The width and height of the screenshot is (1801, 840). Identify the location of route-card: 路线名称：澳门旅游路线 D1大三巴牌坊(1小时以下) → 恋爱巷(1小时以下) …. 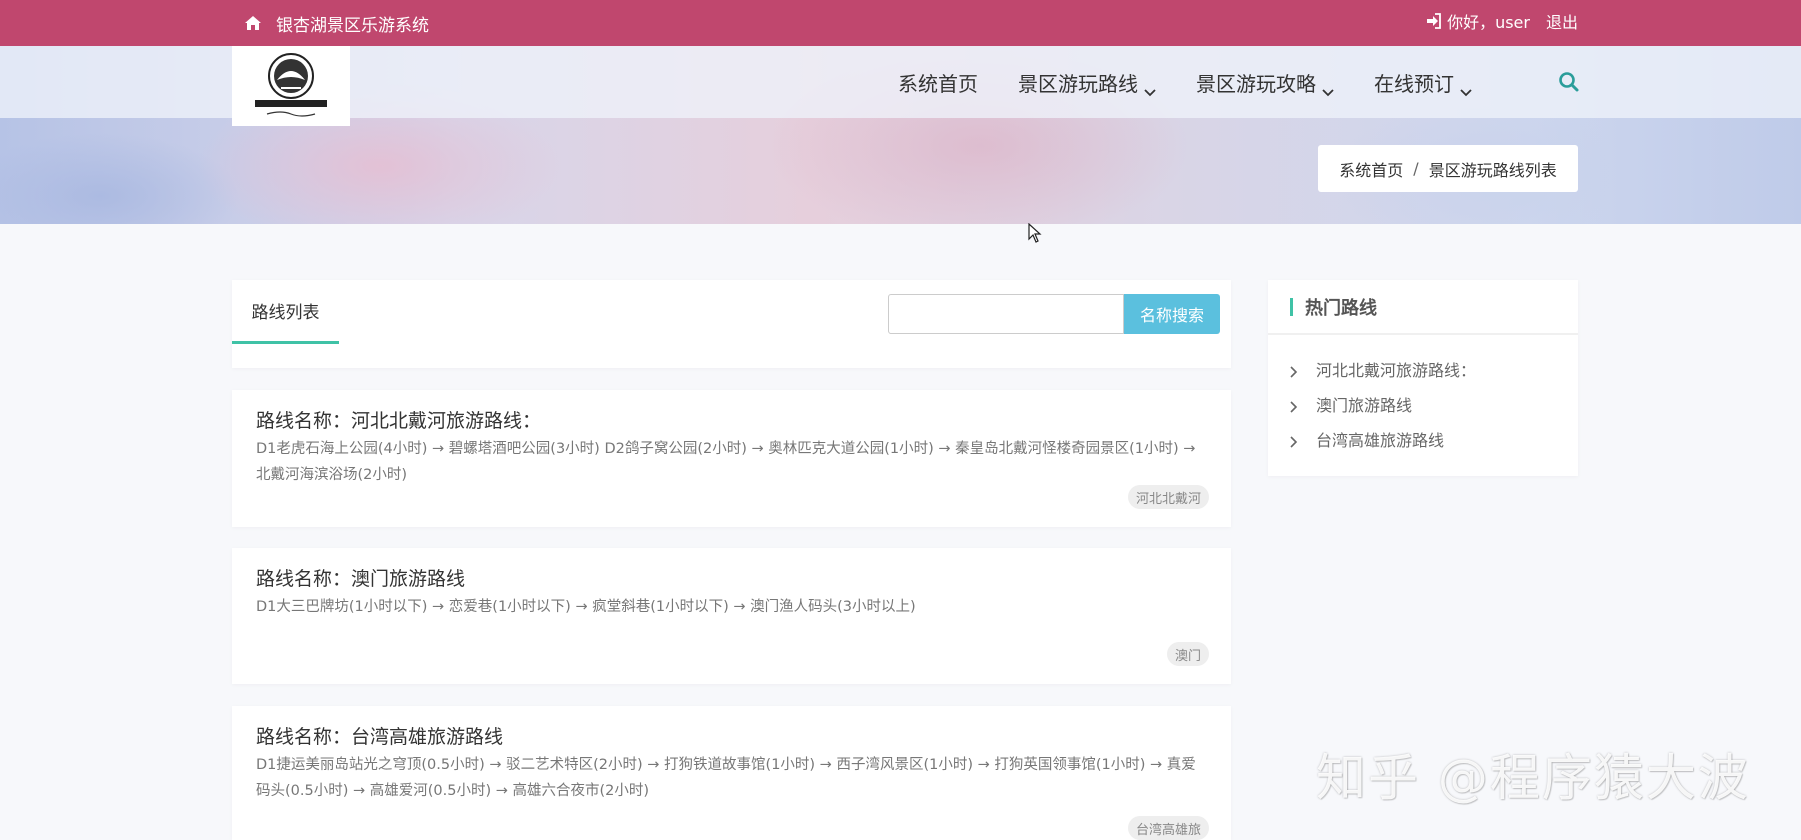
(731, 616).